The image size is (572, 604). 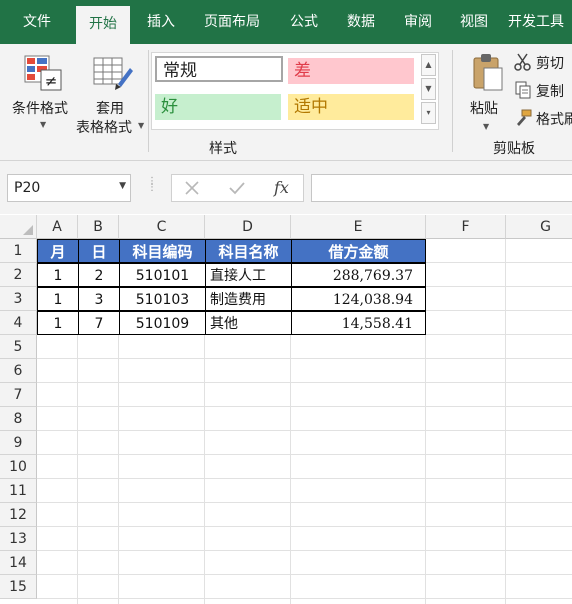 What do you see at coordinates (248, 251) in the screenshot?
I see `table-header-cell-account-name: 科目名称` at bounding box center [248, 251].